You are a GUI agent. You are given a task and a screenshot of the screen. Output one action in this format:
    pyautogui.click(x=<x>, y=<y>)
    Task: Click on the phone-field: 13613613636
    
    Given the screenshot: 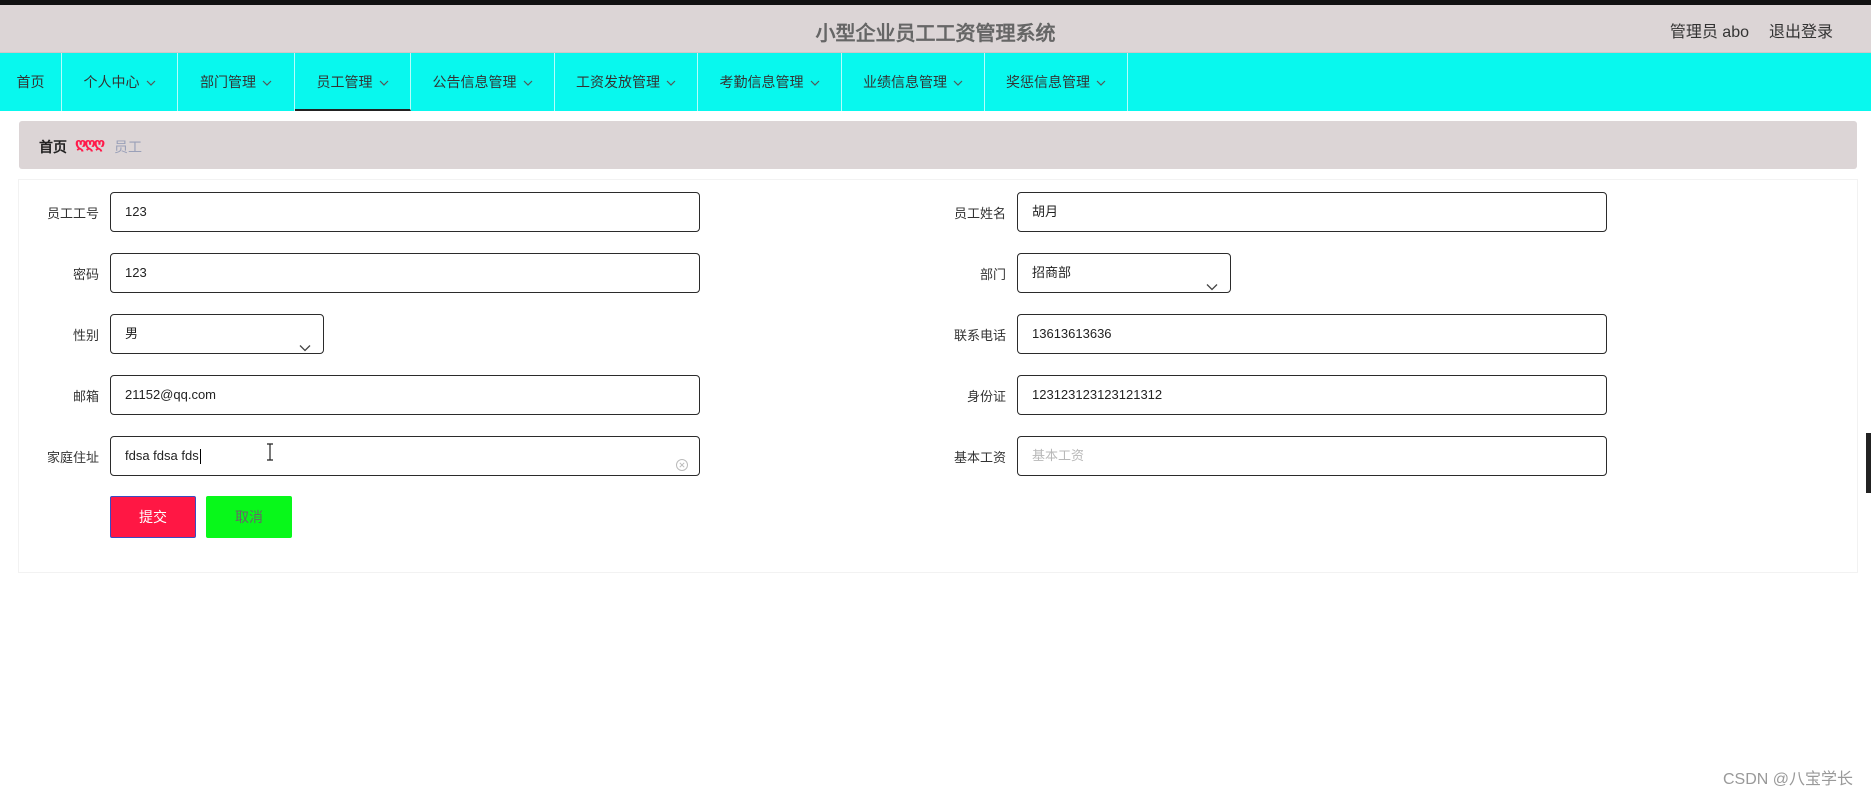 What is the action you would take?
    pyautogui.click(x=1312, y=334)
    